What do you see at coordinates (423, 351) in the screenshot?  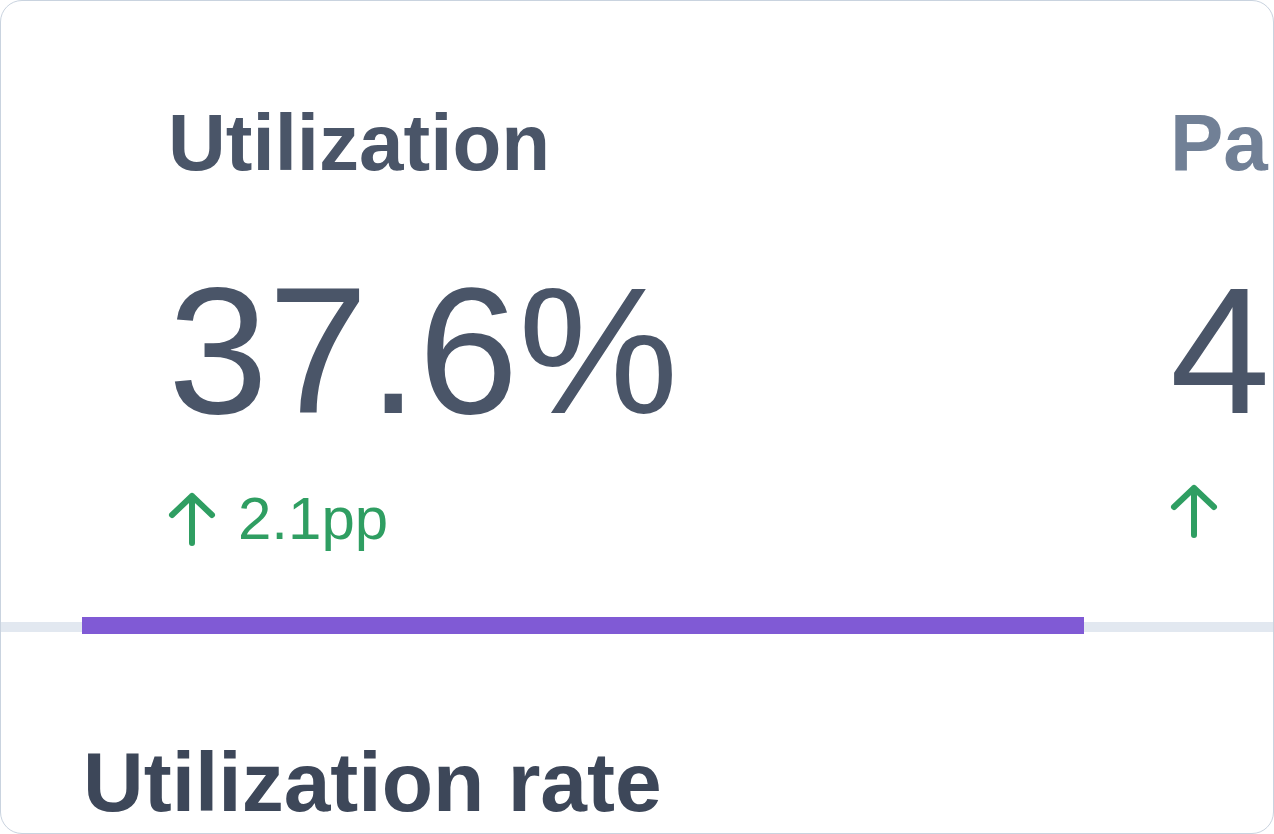 I see `metric-value: 37.6%` at bounding box center [423, 351].